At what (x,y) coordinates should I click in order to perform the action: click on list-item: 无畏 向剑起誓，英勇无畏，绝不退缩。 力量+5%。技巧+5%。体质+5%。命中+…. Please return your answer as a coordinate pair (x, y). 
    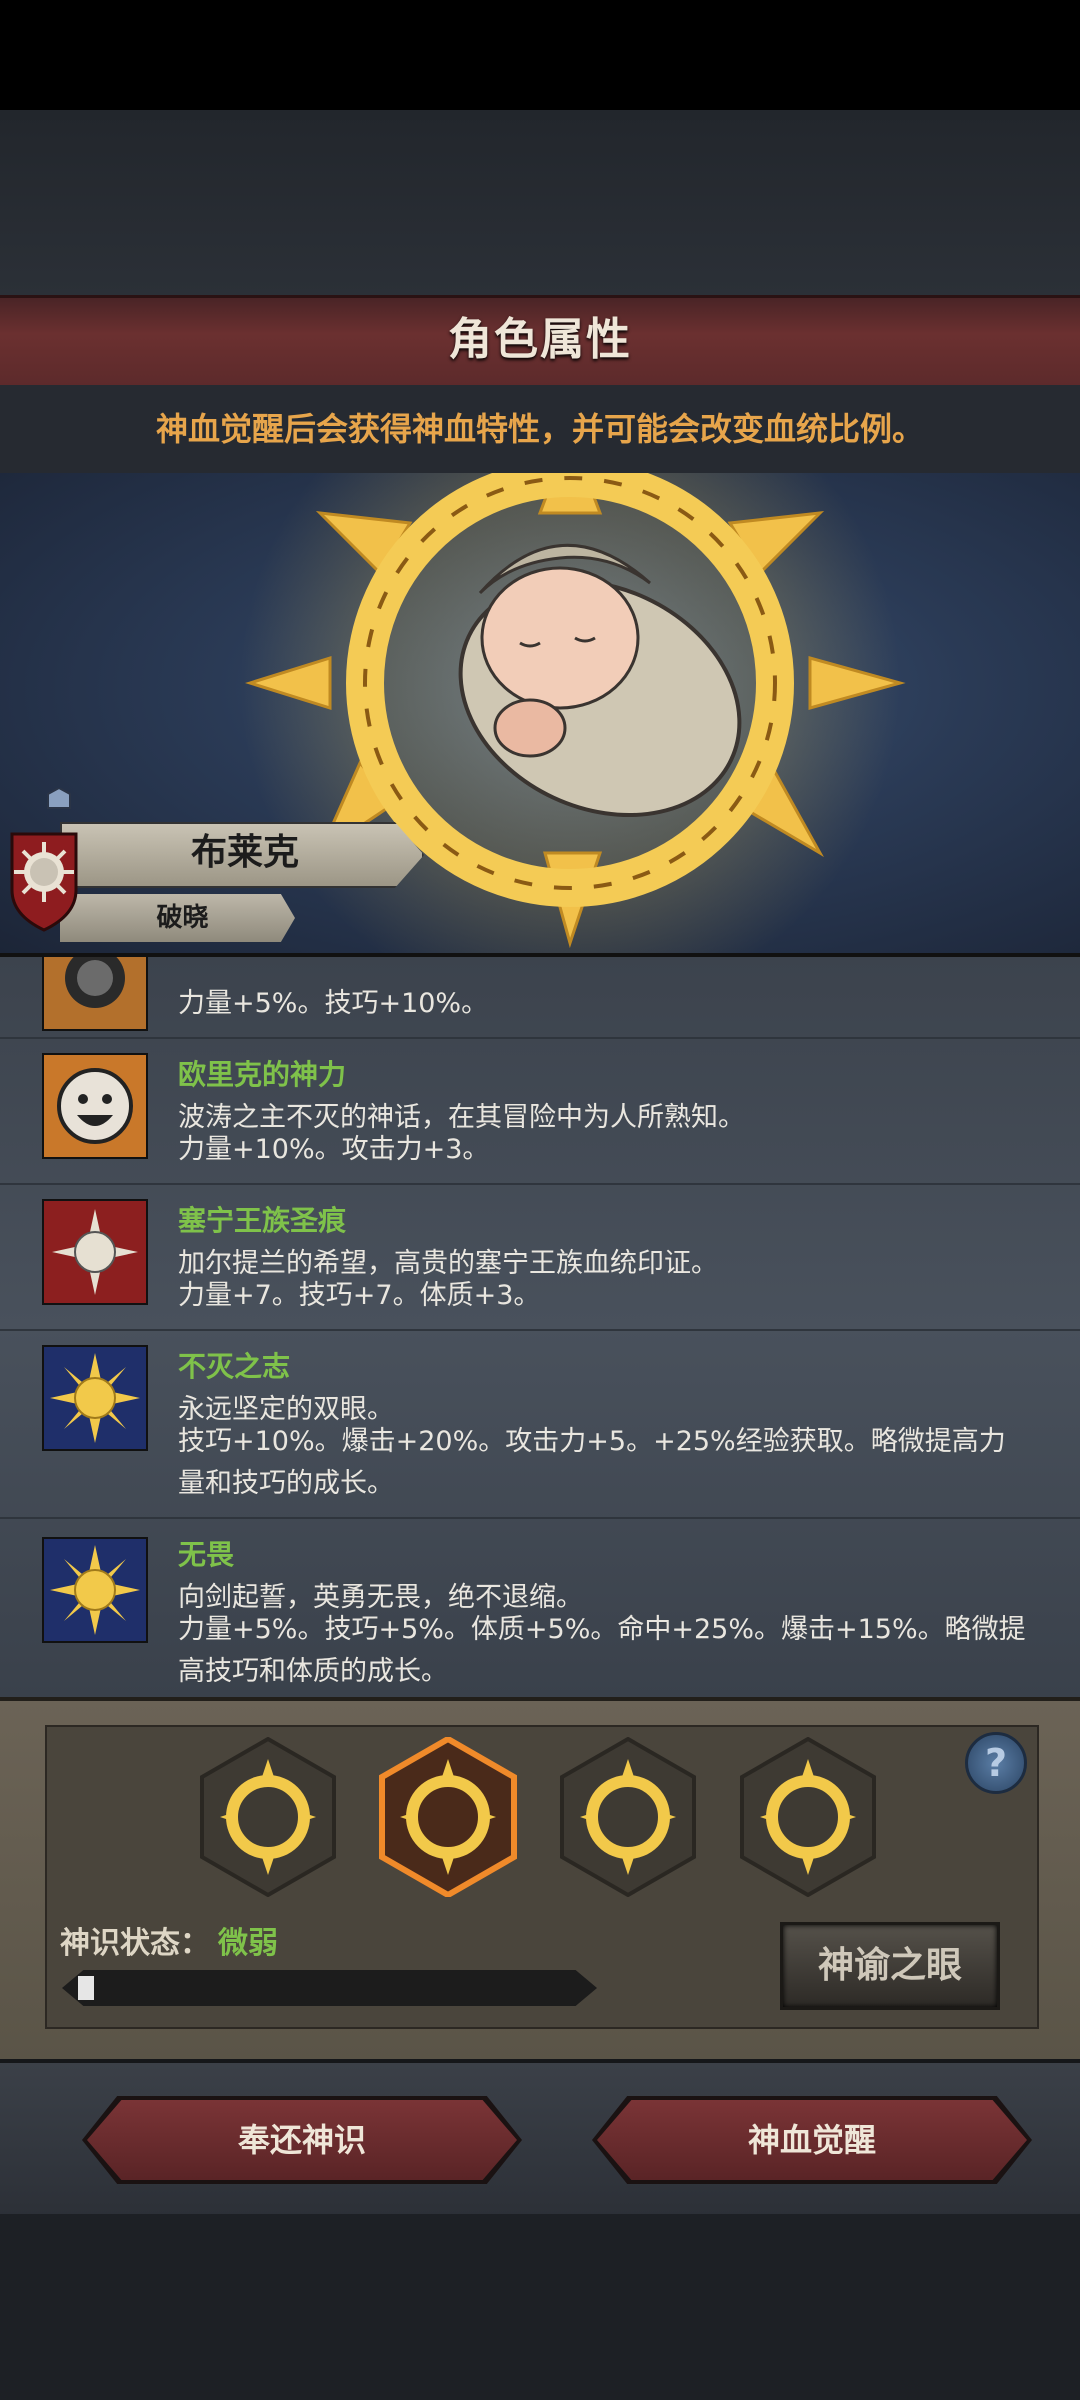
    Looking at the image, I should click on (540, 1607).